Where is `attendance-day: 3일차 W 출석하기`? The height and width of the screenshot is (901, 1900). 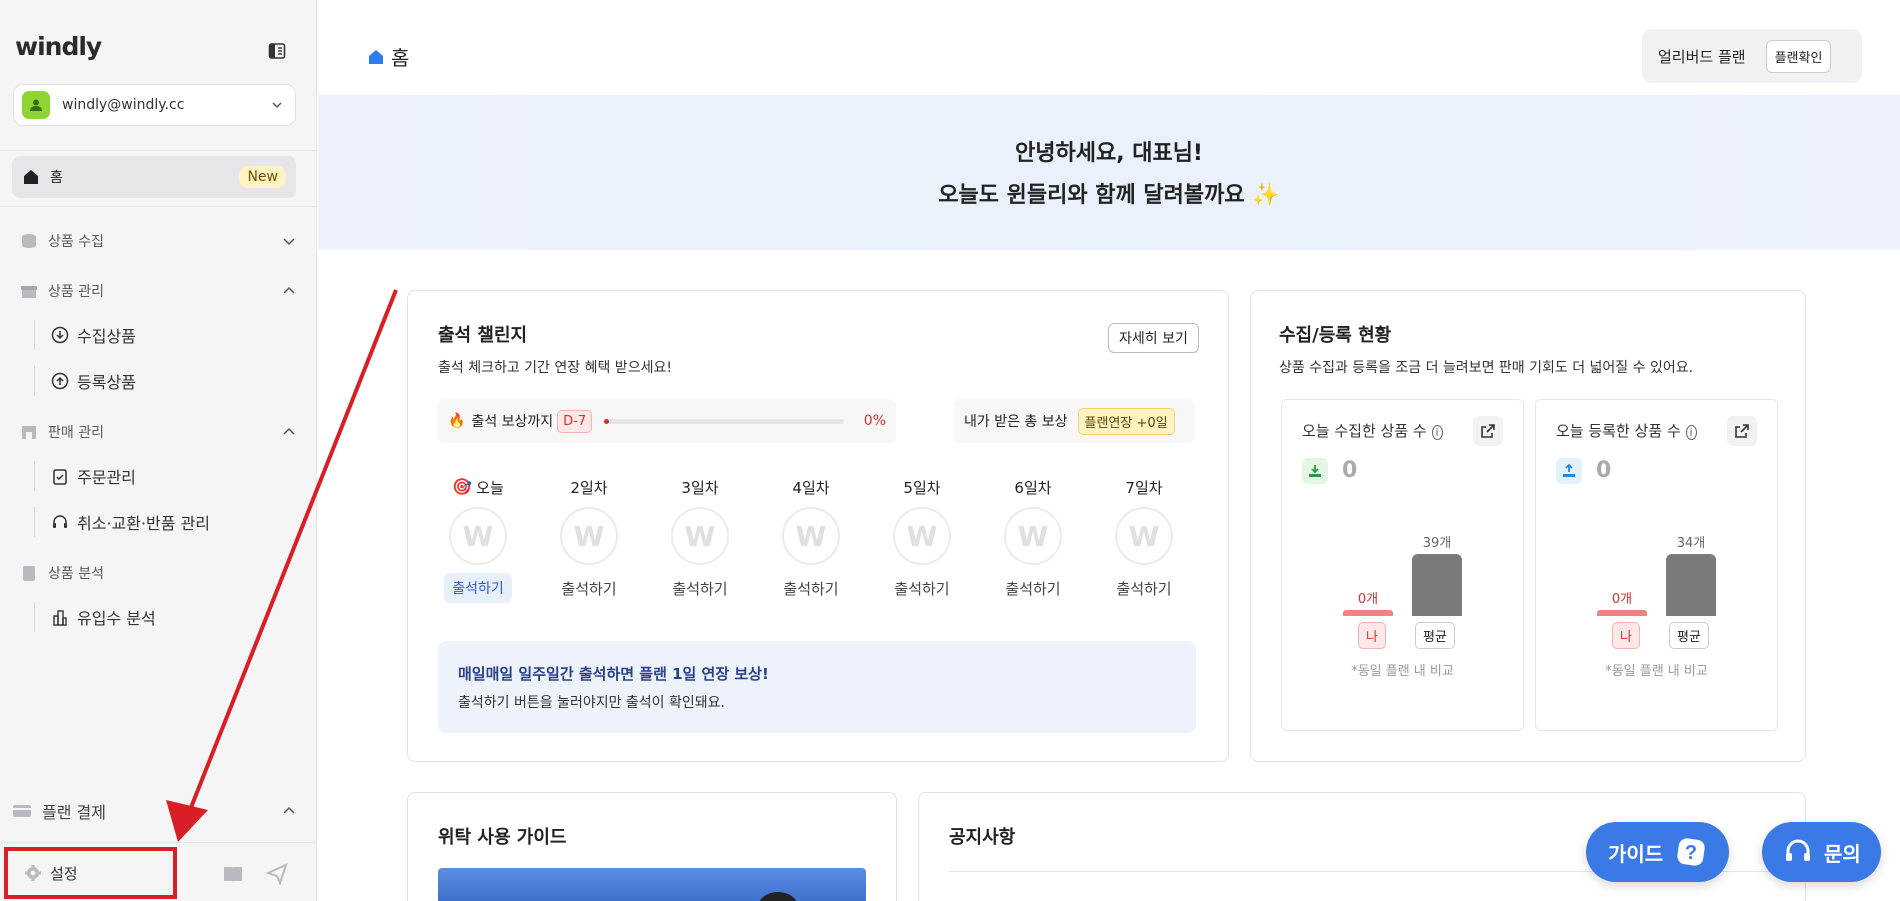 attendance-day: 3일차 W 출석하기 is located at coordinates (700, 540).